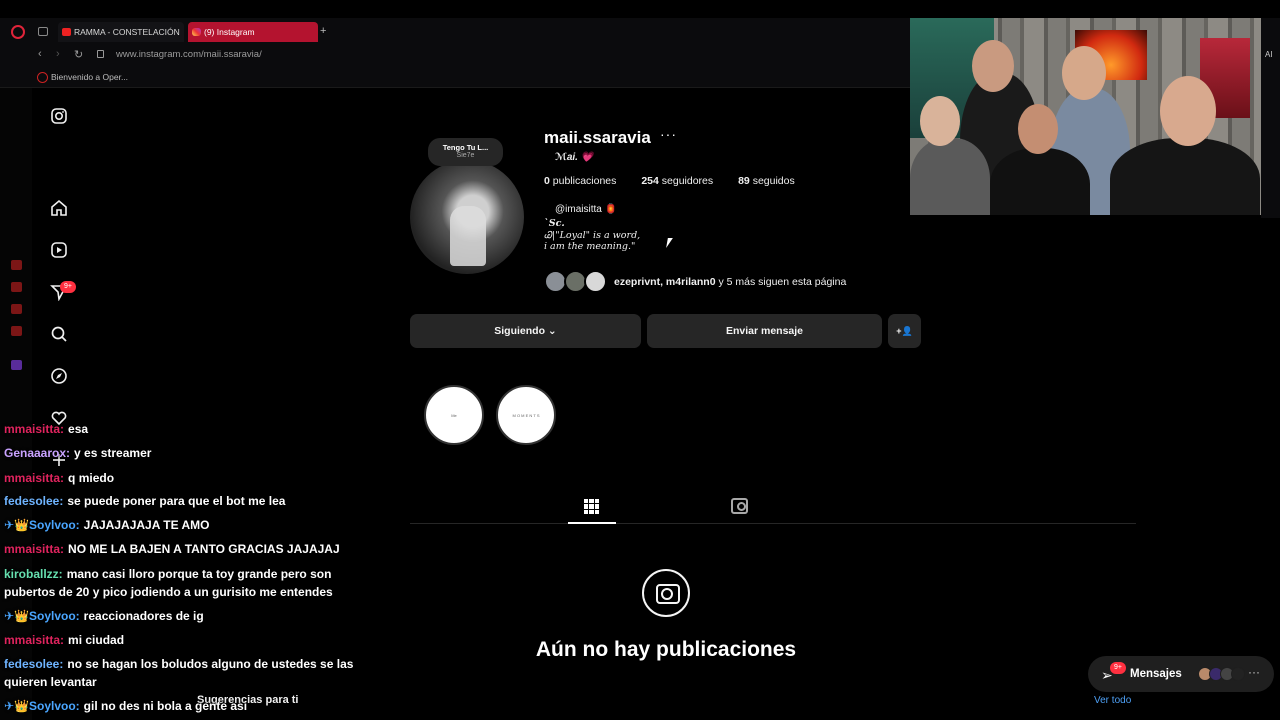 The image size is (1280, 720). I want to click on reels-icon, so click(59, 250).